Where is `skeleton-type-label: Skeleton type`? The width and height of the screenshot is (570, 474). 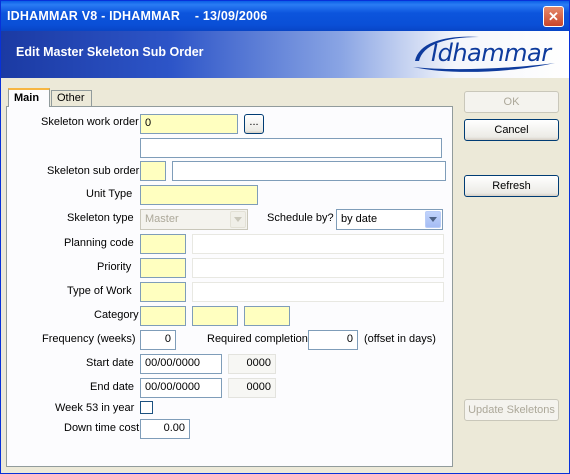 skeleton-type-label: Skeleton type is located at coordinates (100, 218).